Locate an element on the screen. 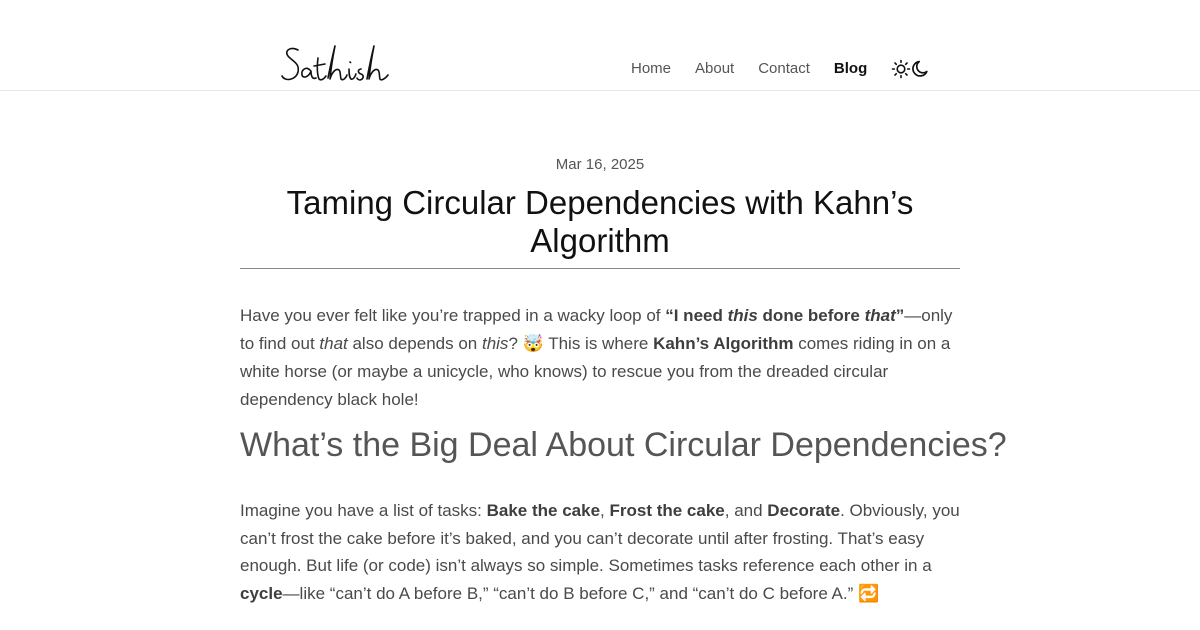  nav-contact-link: Contact is located at coordinates (784, 69).